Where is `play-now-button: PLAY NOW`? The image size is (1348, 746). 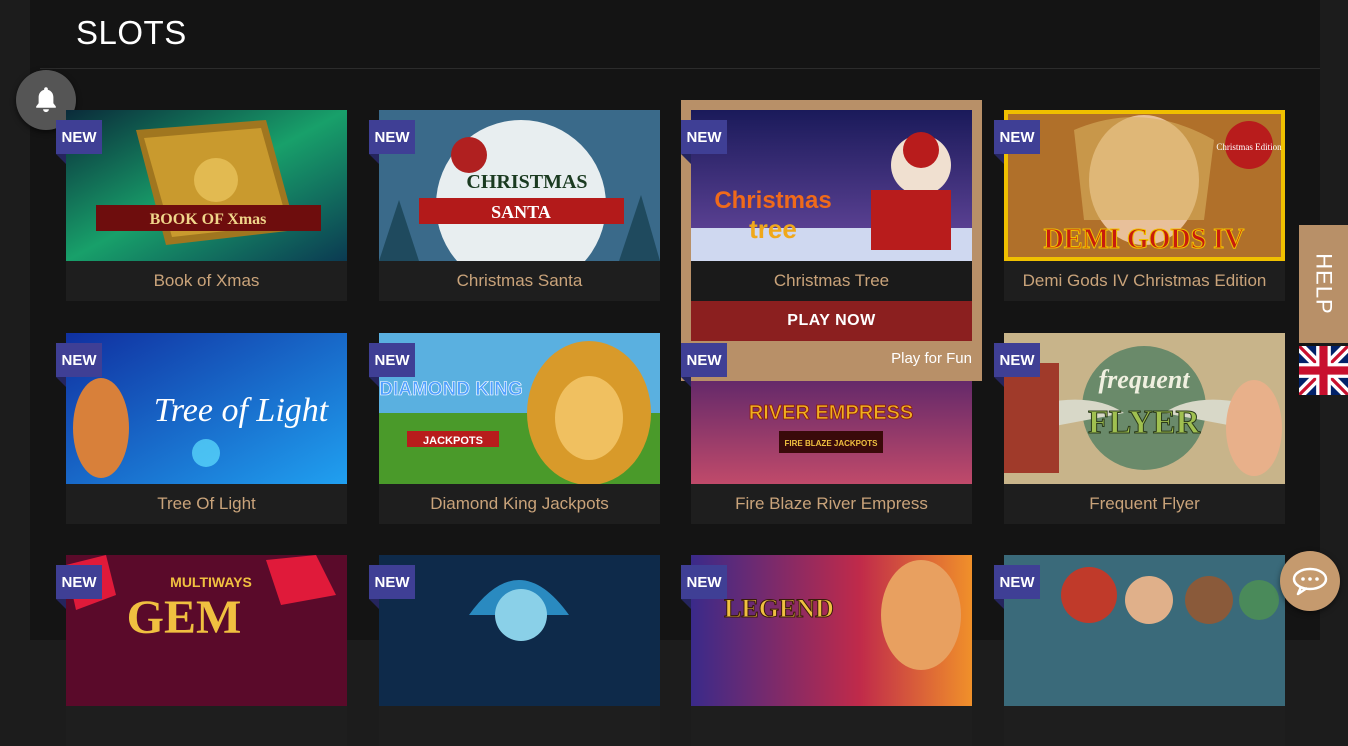
play-now-button: PLAY NOW is located at coordinates (831, 321).